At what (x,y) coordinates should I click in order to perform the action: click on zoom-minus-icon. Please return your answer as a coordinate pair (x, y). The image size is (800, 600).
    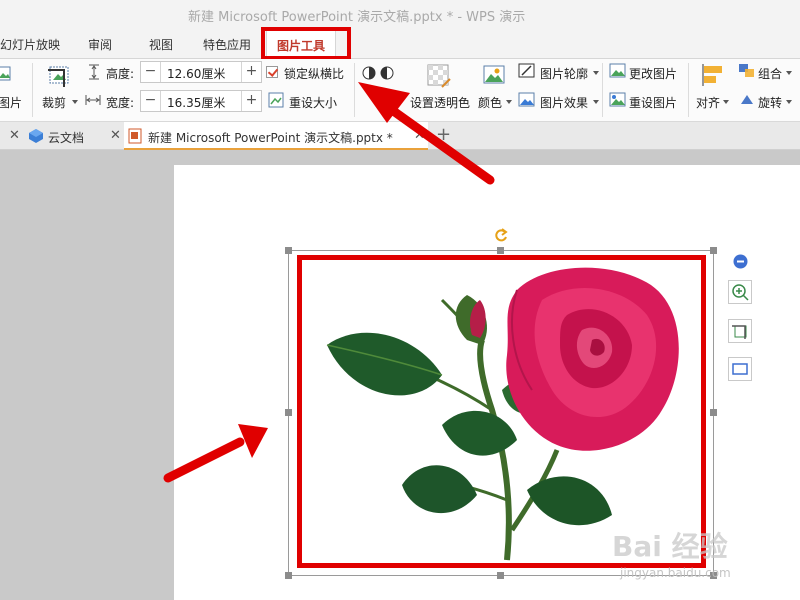
    Looking at the image, I should click on (740, 261).